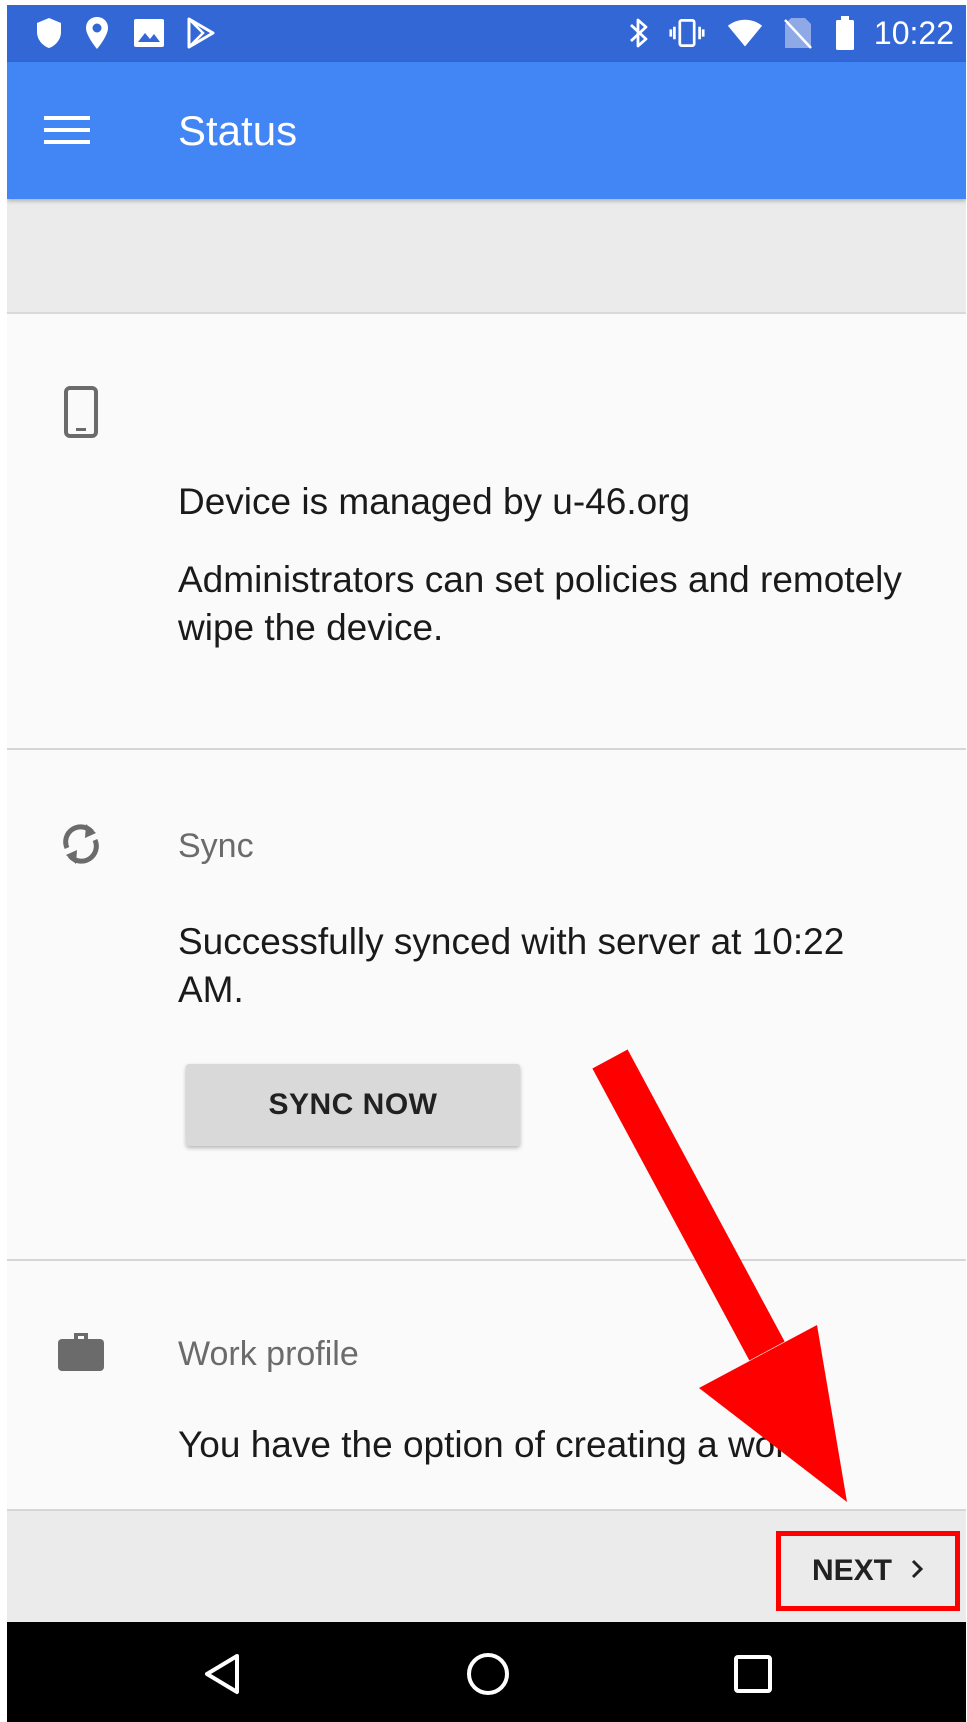 The height and width of the screenshot is (1722, 967). I want to click on sync-now-button: SYNC NOW, so click(353, 1105).